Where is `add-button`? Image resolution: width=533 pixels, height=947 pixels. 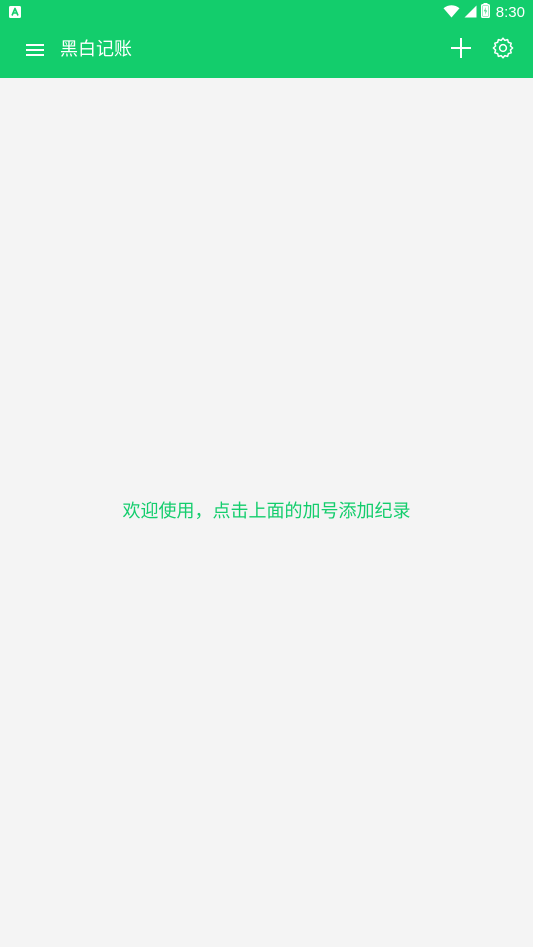
add-button is located at coordinates (461, 50).